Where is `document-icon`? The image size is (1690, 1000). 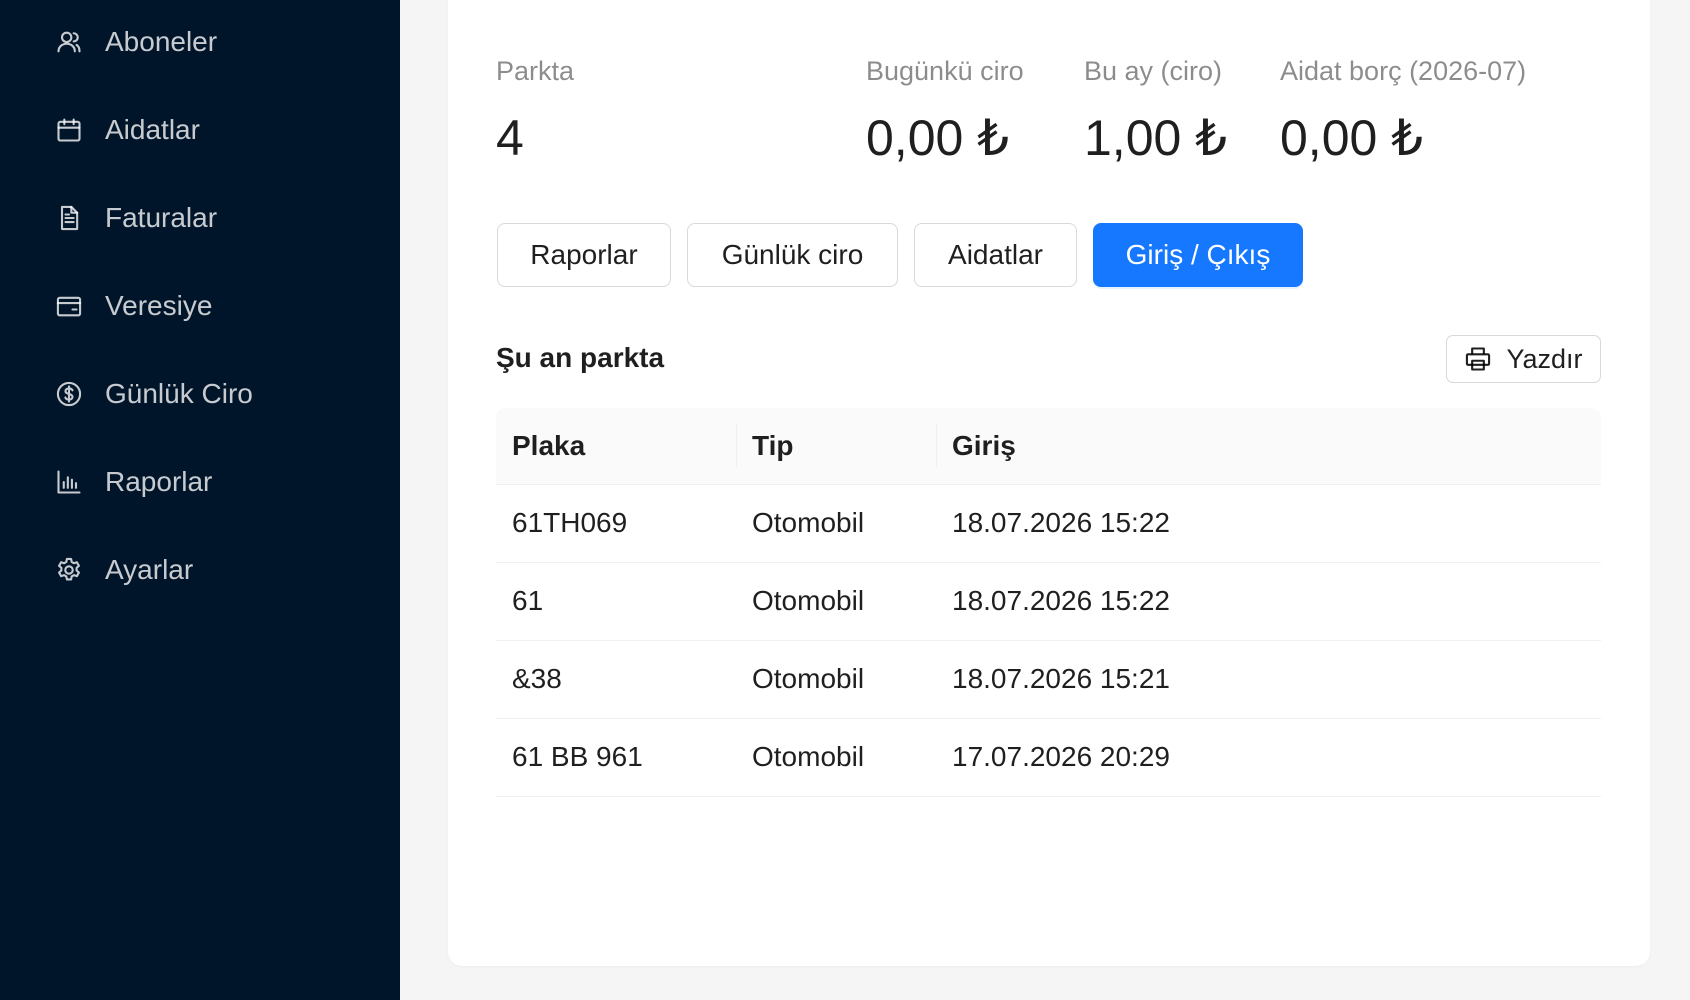 document-icon is located at coordinates (69, 218).